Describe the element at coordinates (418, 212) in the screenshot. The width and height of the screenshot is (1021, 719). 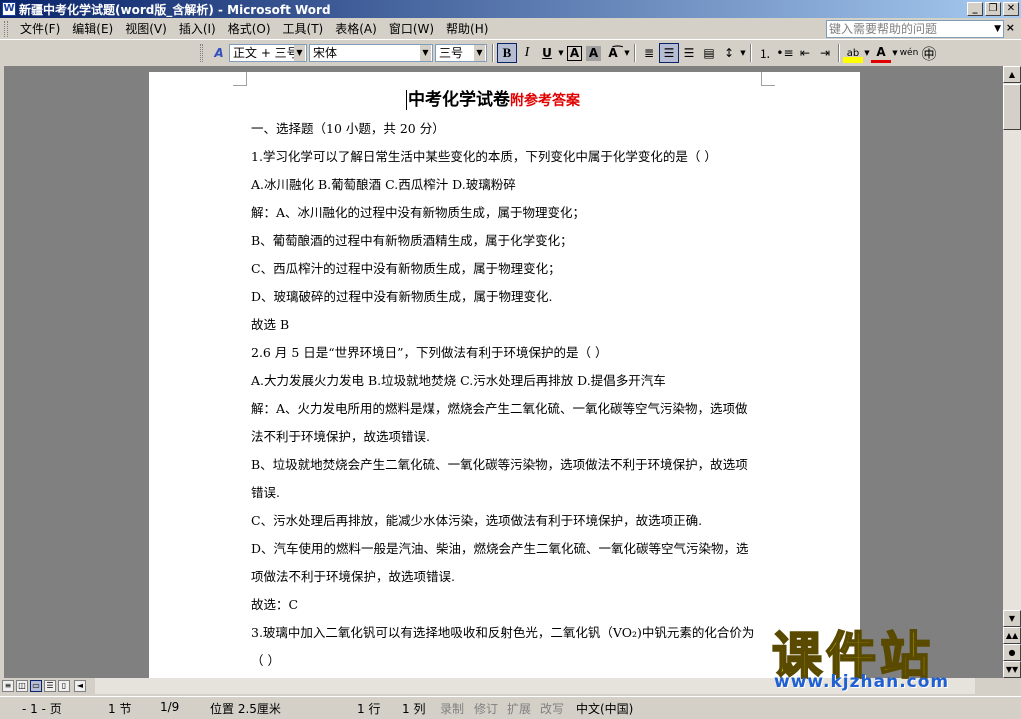
I see `doc-line: 解：A、冰川融化的过程中没有新物质生成，属于物理变化；` at that location.